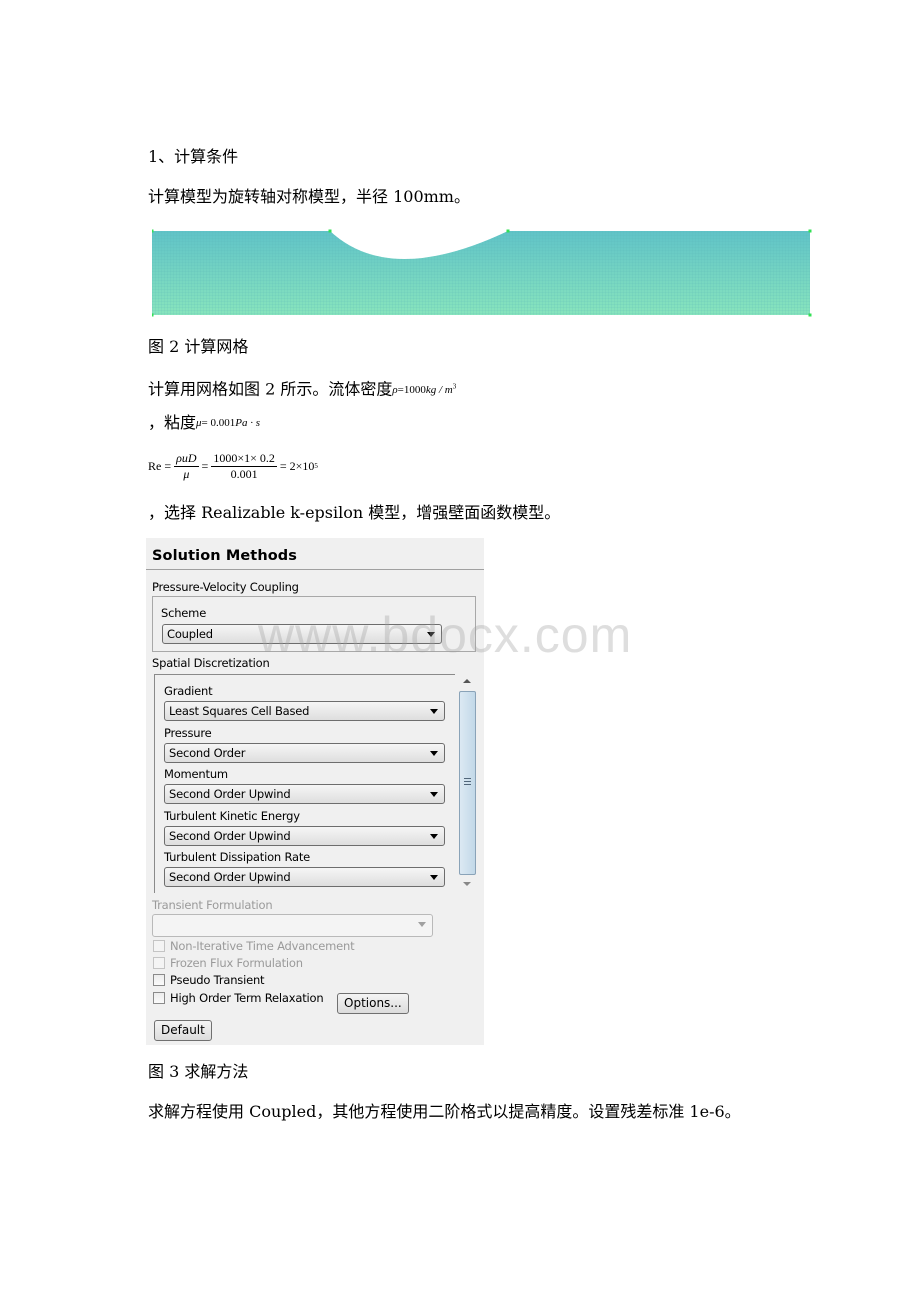 The image size is (920, 1302). I want to click on tdr-dropdown: Second Order Upwind, so click(304, 877).